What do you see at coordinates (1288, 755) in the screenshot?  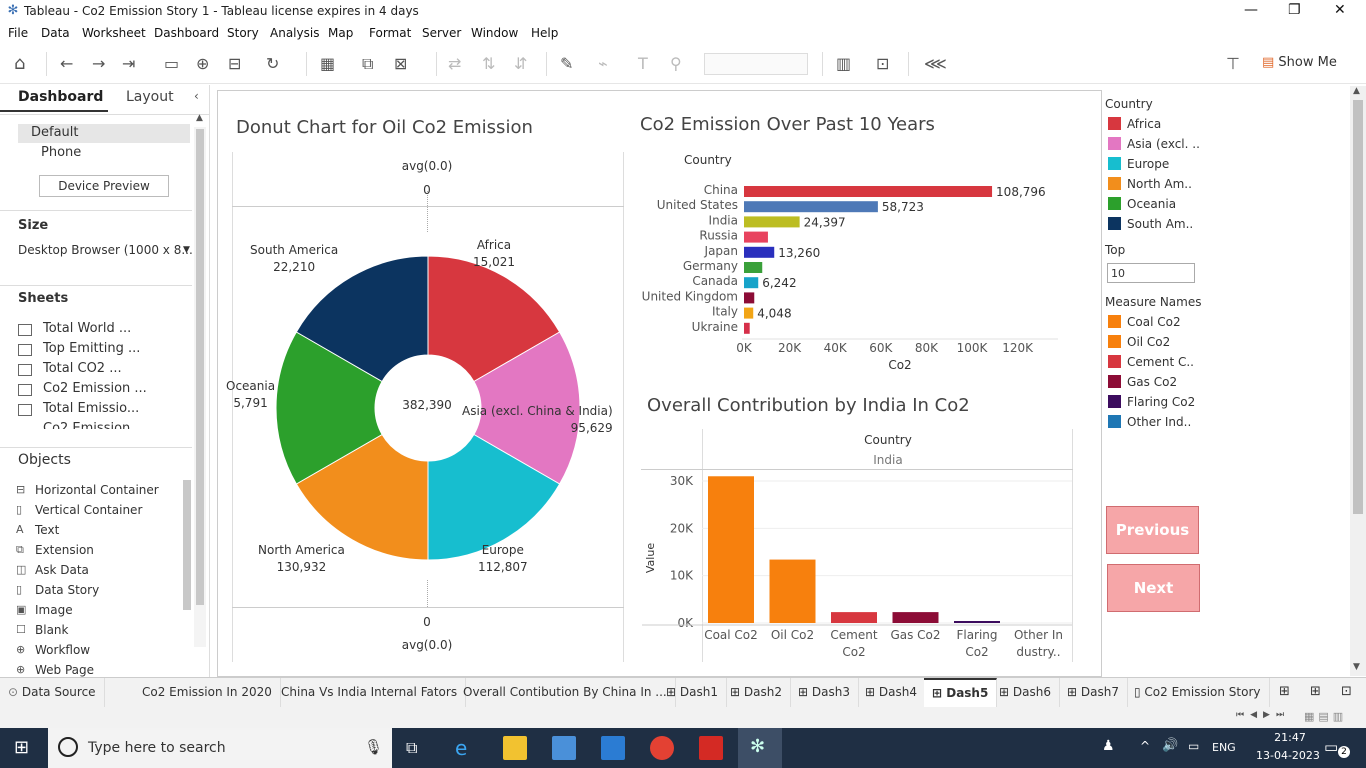 I see `clock-date: 13-04-2023` at bounding box center [1288, 755].